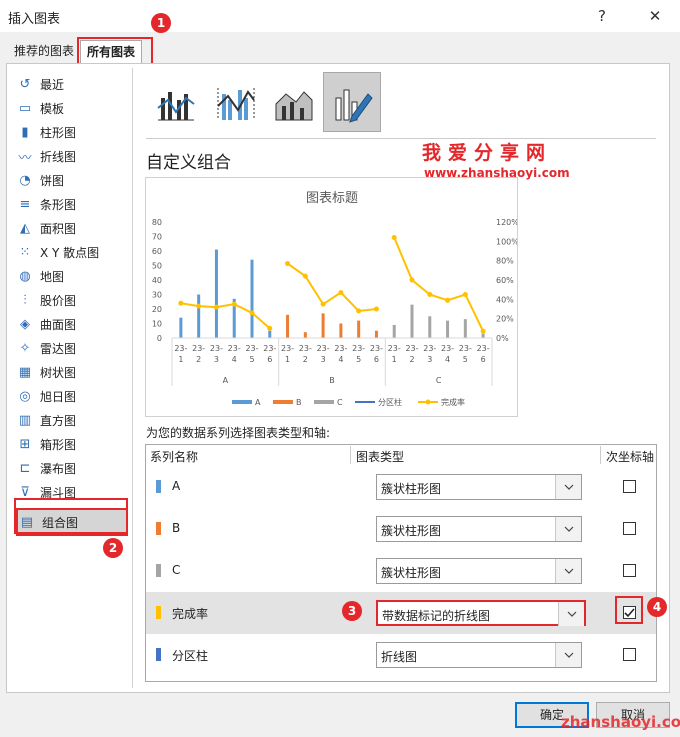 This screenshot has width=680, height=737. What do you see at coordinates (481, 613) in the screenshot?
I see `chart-type-dropdown: 带数据标记的折线图` at bounding box center [481, 613].